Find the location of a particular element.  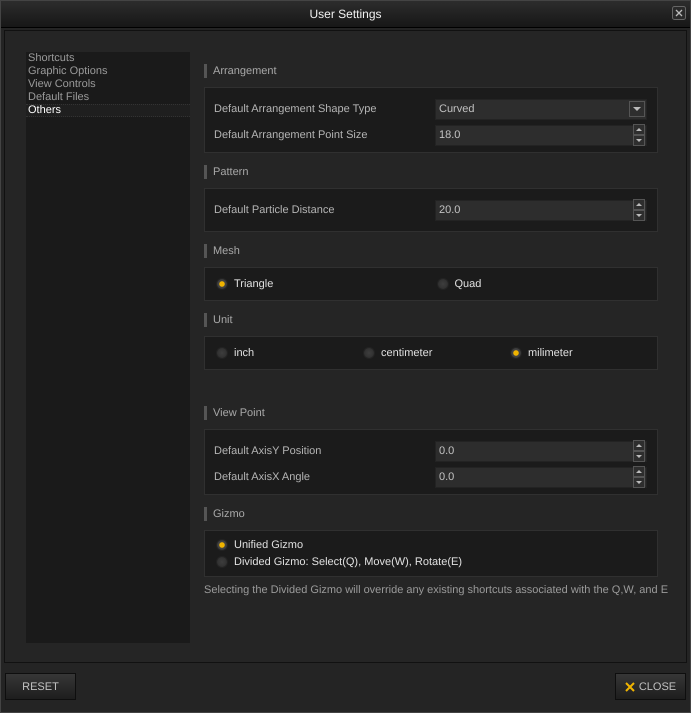

section-heading: Unit is located at coordinates (218, 320).